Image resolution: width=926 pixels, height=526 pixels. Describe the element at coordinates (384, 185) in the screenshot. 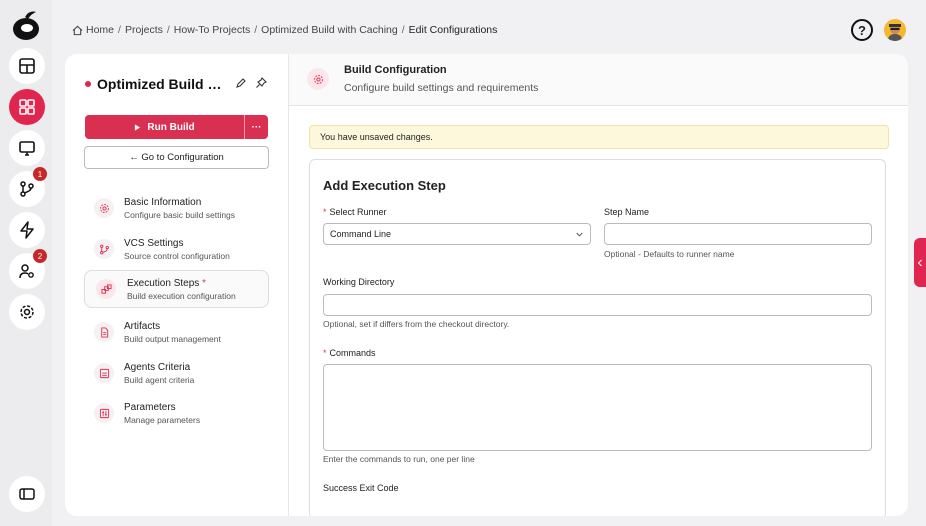

I see `form-title: Add Execution Step` at that location.